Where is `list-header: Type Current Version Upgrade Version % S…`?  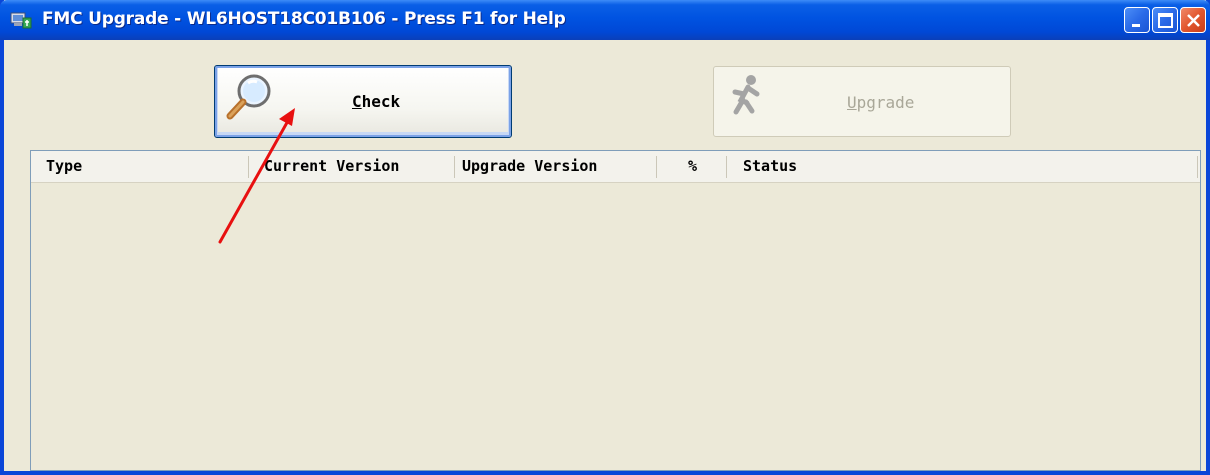 list-header: Type Current Version Upgrade Version % S… is located at coordinates (615, 167).